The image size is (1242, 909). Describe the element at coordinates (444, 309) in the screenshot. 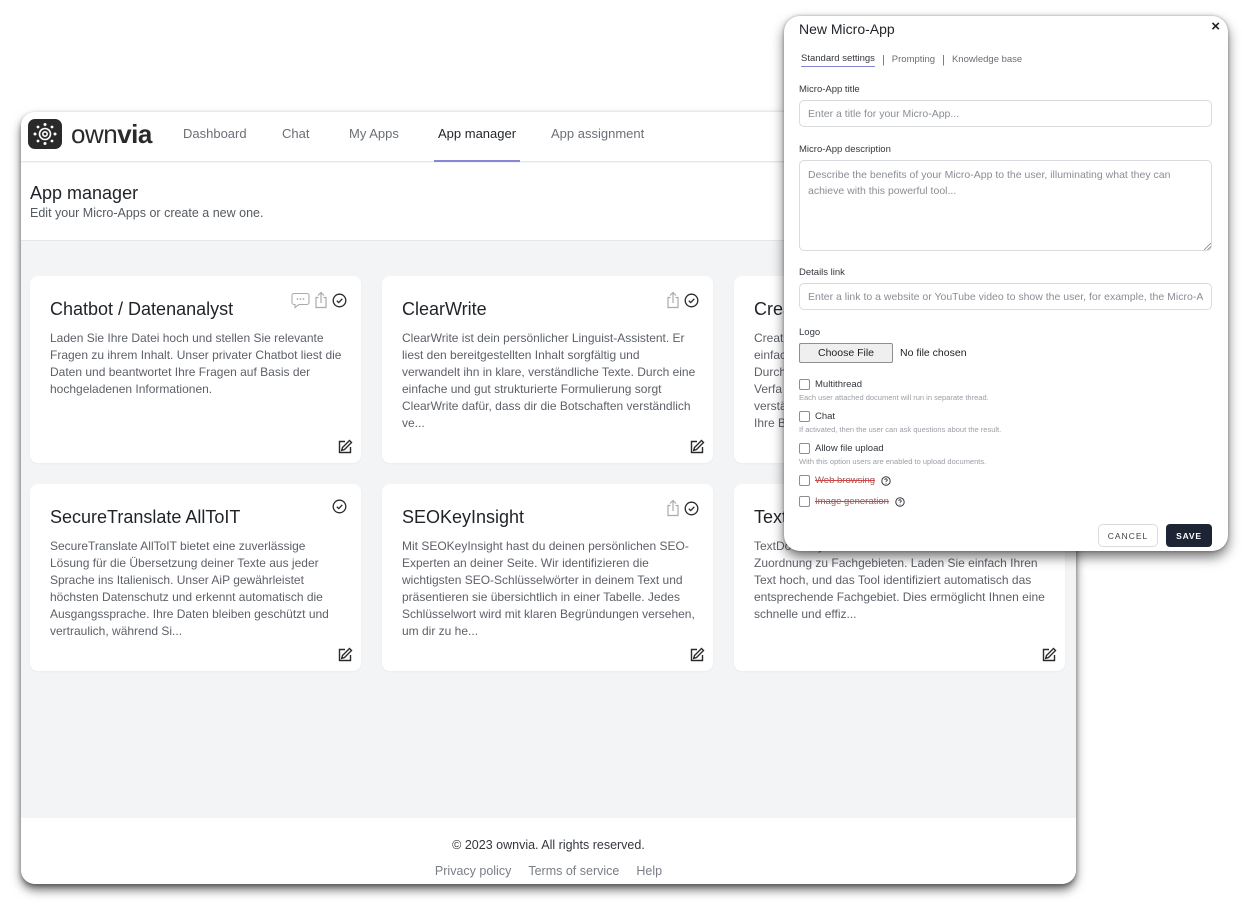

I see `card-title: ClearWrite` at that location.